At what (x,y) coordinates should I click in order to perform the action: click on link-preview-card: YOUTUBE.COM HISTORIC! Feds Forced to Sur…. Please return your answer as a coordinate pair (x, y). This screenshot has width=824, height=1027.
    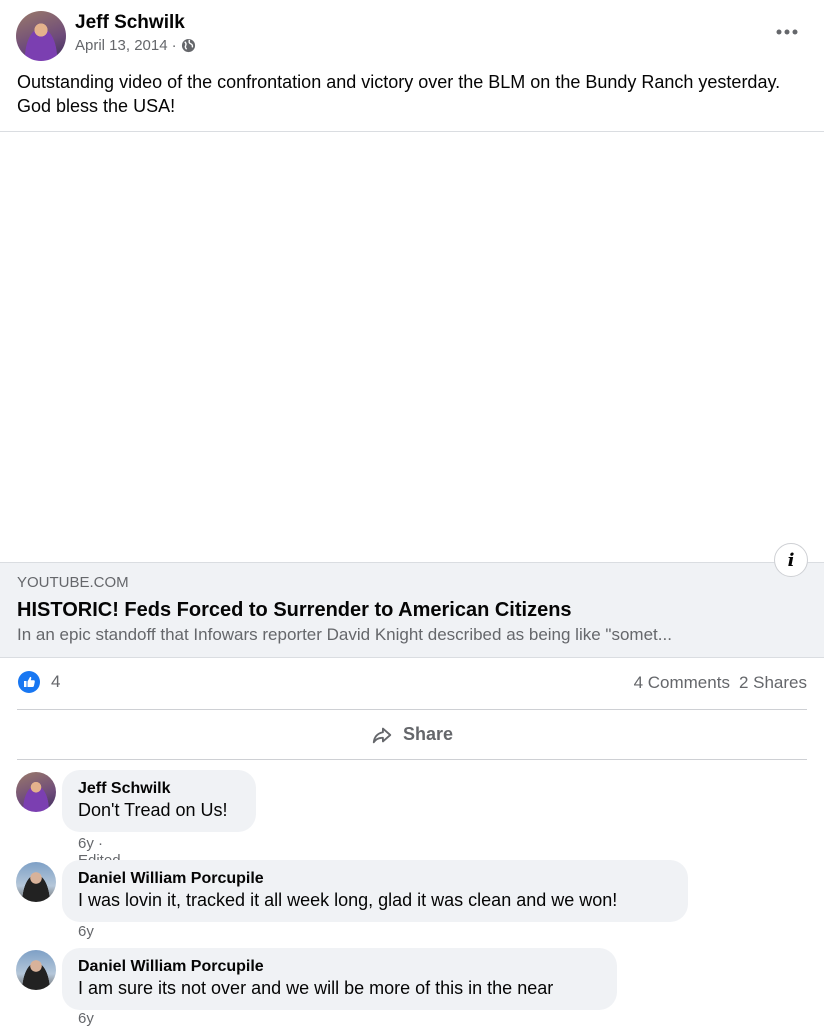
    Looking at the image, I should click on (412, 610).